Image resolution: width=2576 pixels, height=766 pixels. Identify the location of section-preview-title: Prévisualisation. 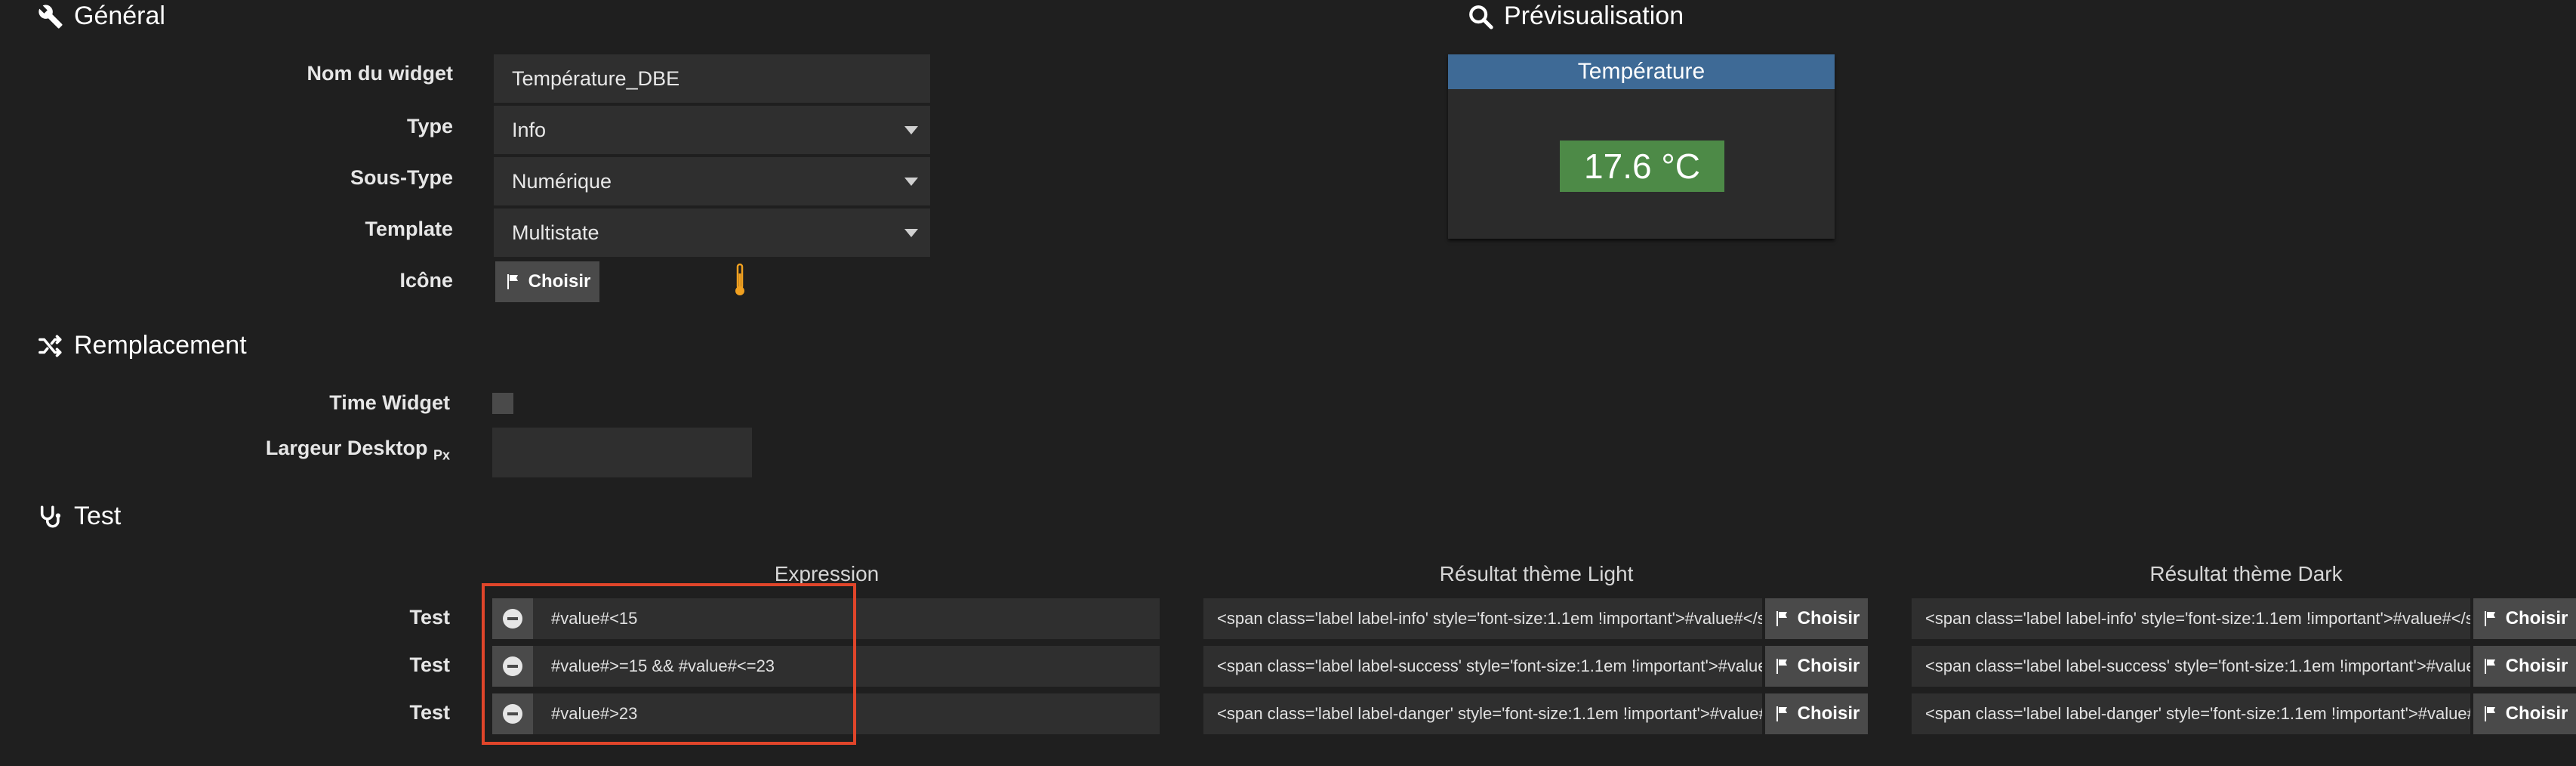
(1576, 16).